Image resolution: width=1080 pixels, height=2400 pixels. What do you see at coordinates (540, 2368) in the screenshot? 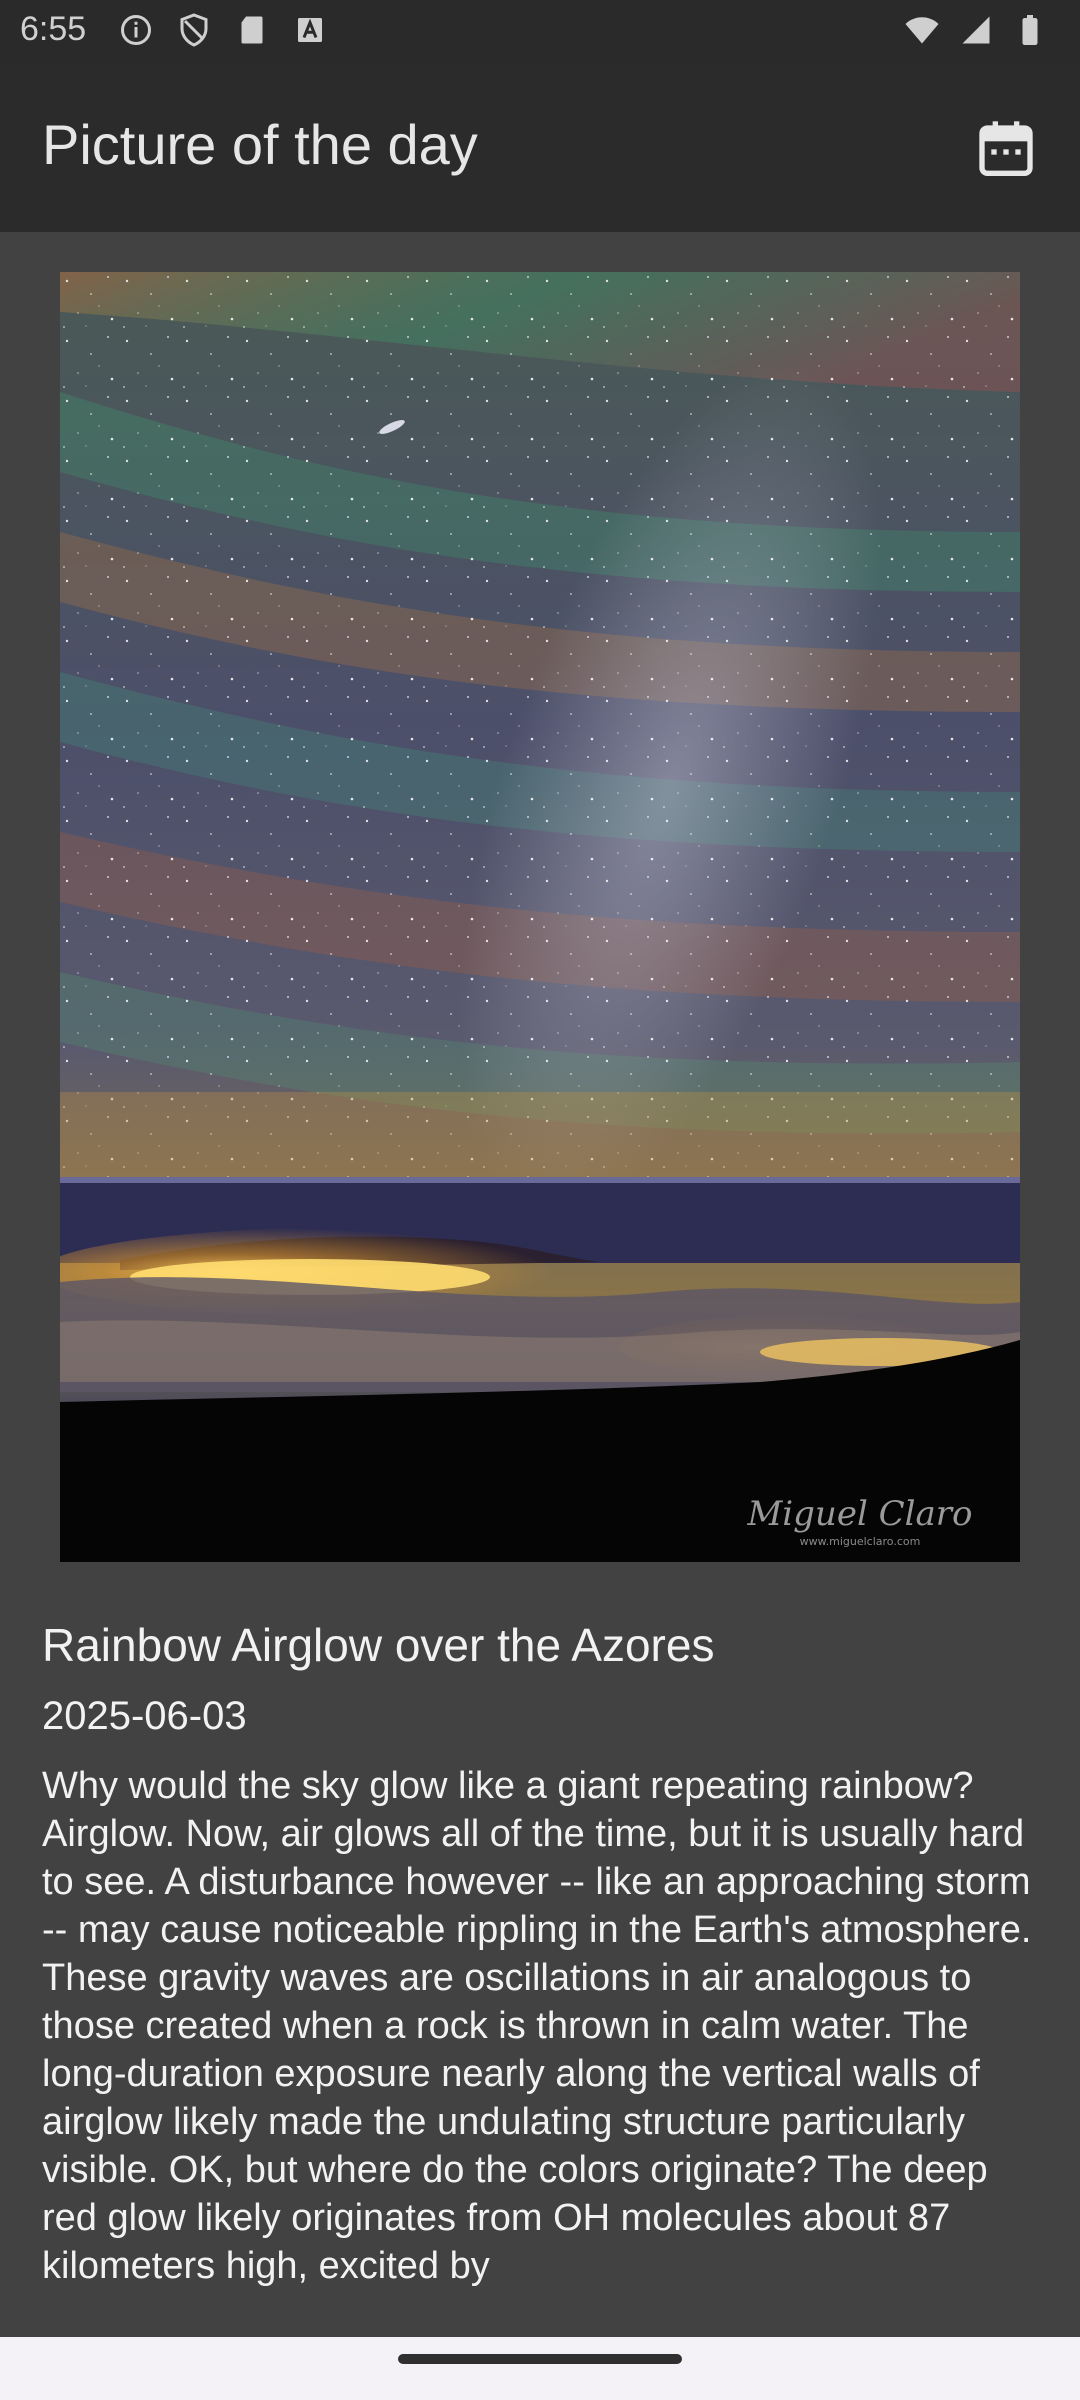
I see `navigation-bar` at bounding box center [540, 2368].